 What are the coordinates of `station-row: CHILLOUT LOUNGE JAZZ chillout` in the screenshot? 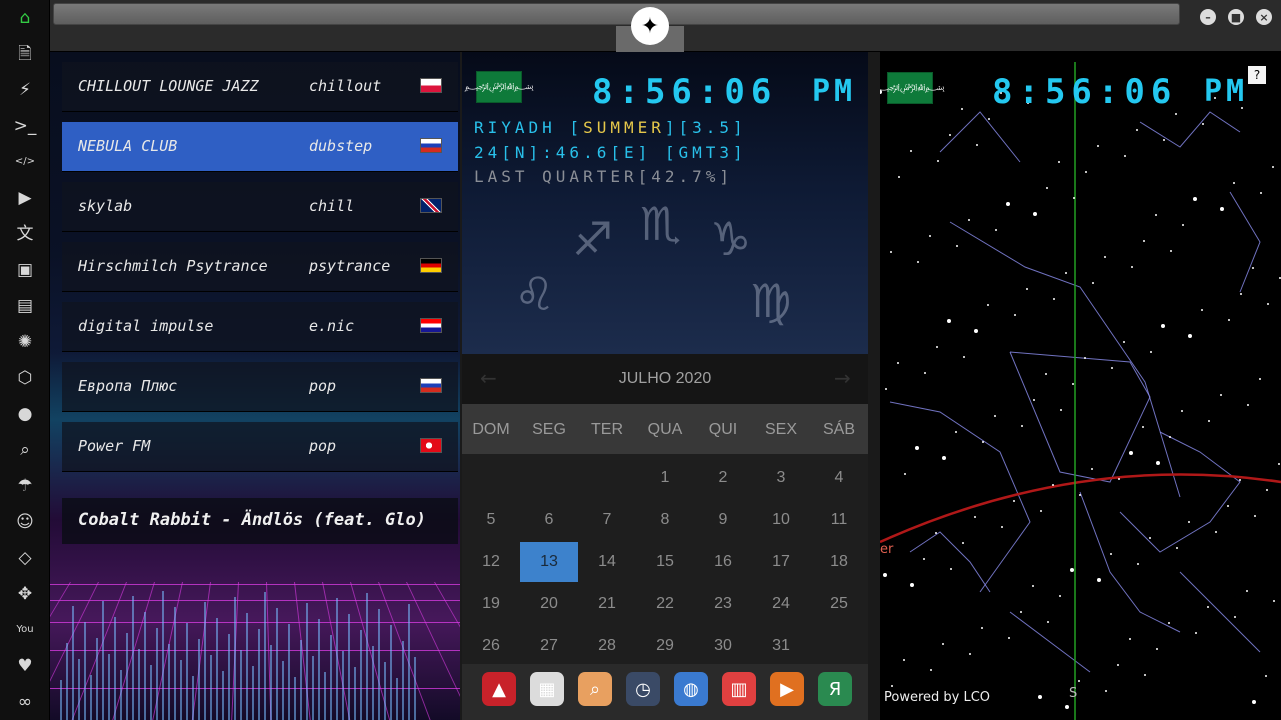 It's located at (260, 87).